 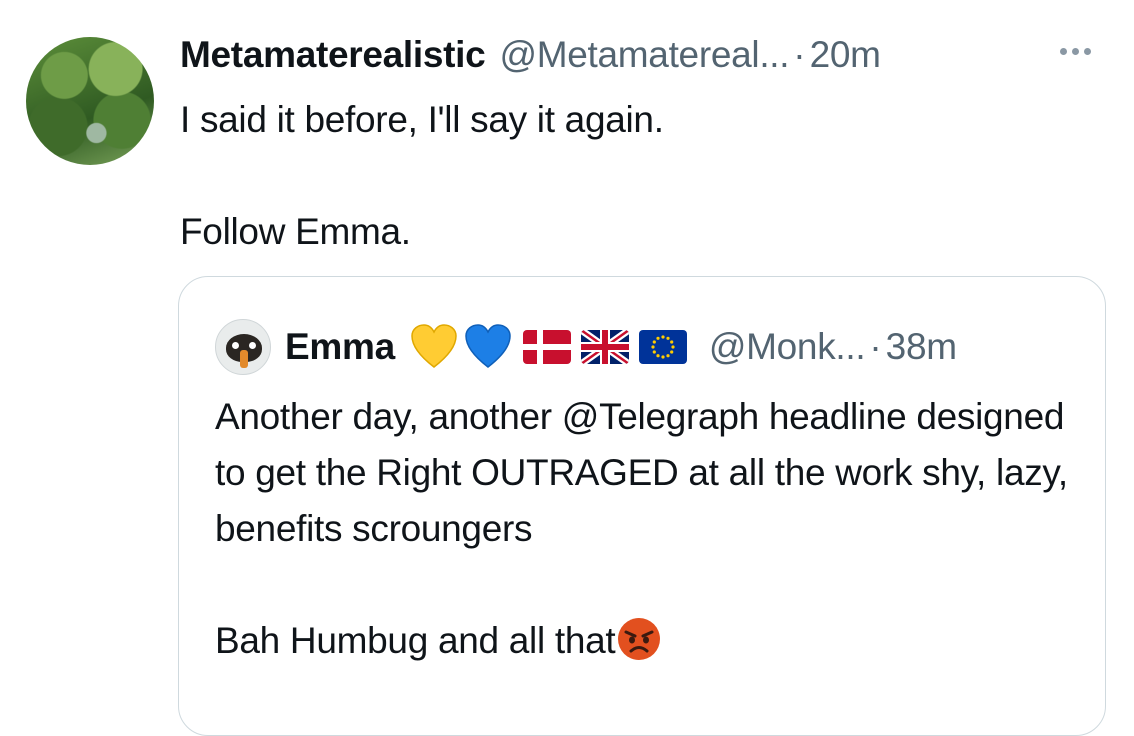 What do you see at coordinates (1075, 51) in the screenshot?
I see `more-dots-icon` at bounding box center [1075, 51].